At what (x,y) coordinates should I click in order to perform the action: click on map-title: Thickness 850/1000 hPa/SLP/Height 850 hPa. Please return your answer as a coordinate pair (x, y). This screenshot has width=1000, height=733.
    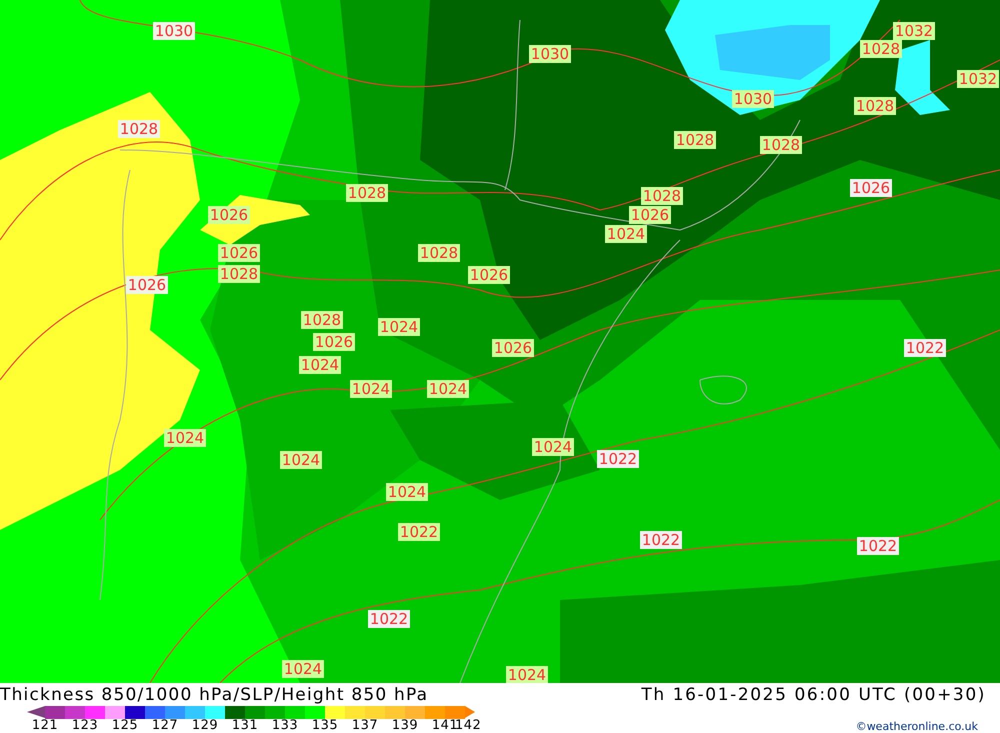
    Looking at the image, I should click on (214, 694).